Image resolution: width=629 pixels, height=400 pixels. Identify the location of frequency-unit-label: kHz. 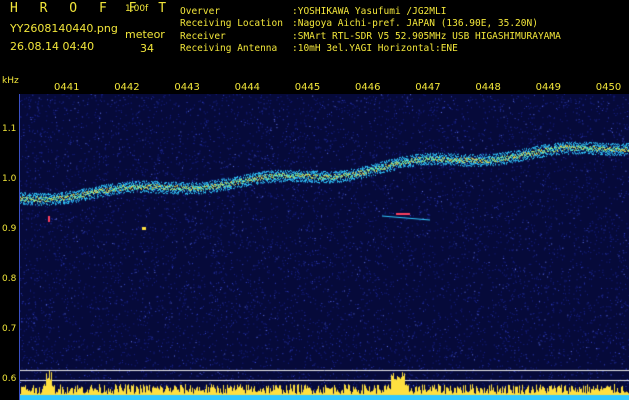
(10, 81).